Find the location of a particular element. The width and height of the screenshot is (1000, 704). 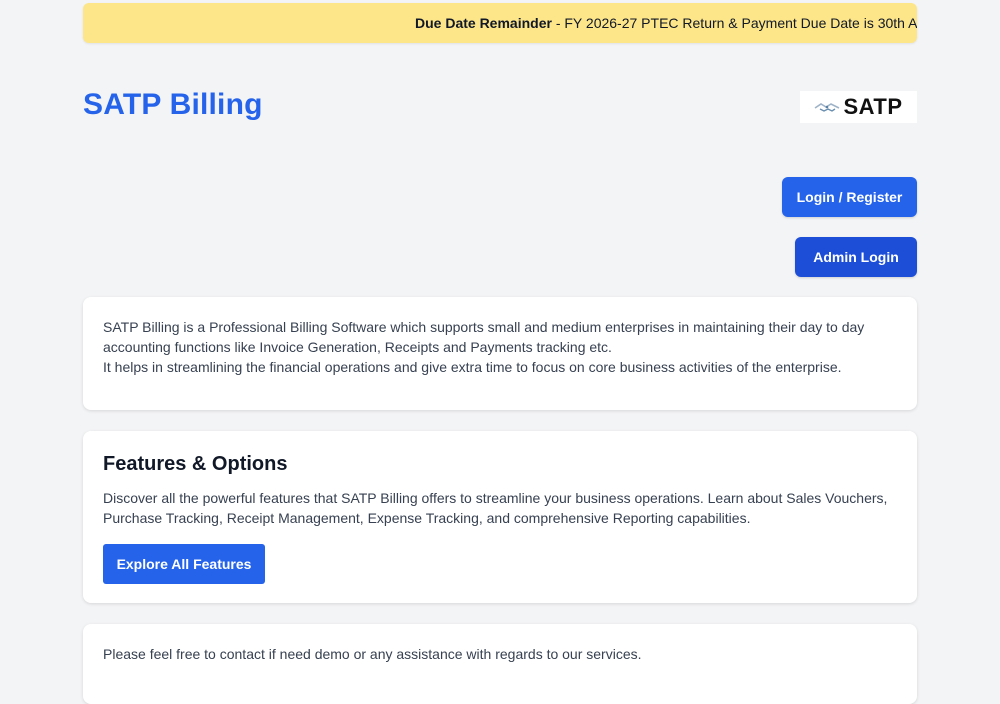

logo-text: SATP is located at coordinates (873, 106).